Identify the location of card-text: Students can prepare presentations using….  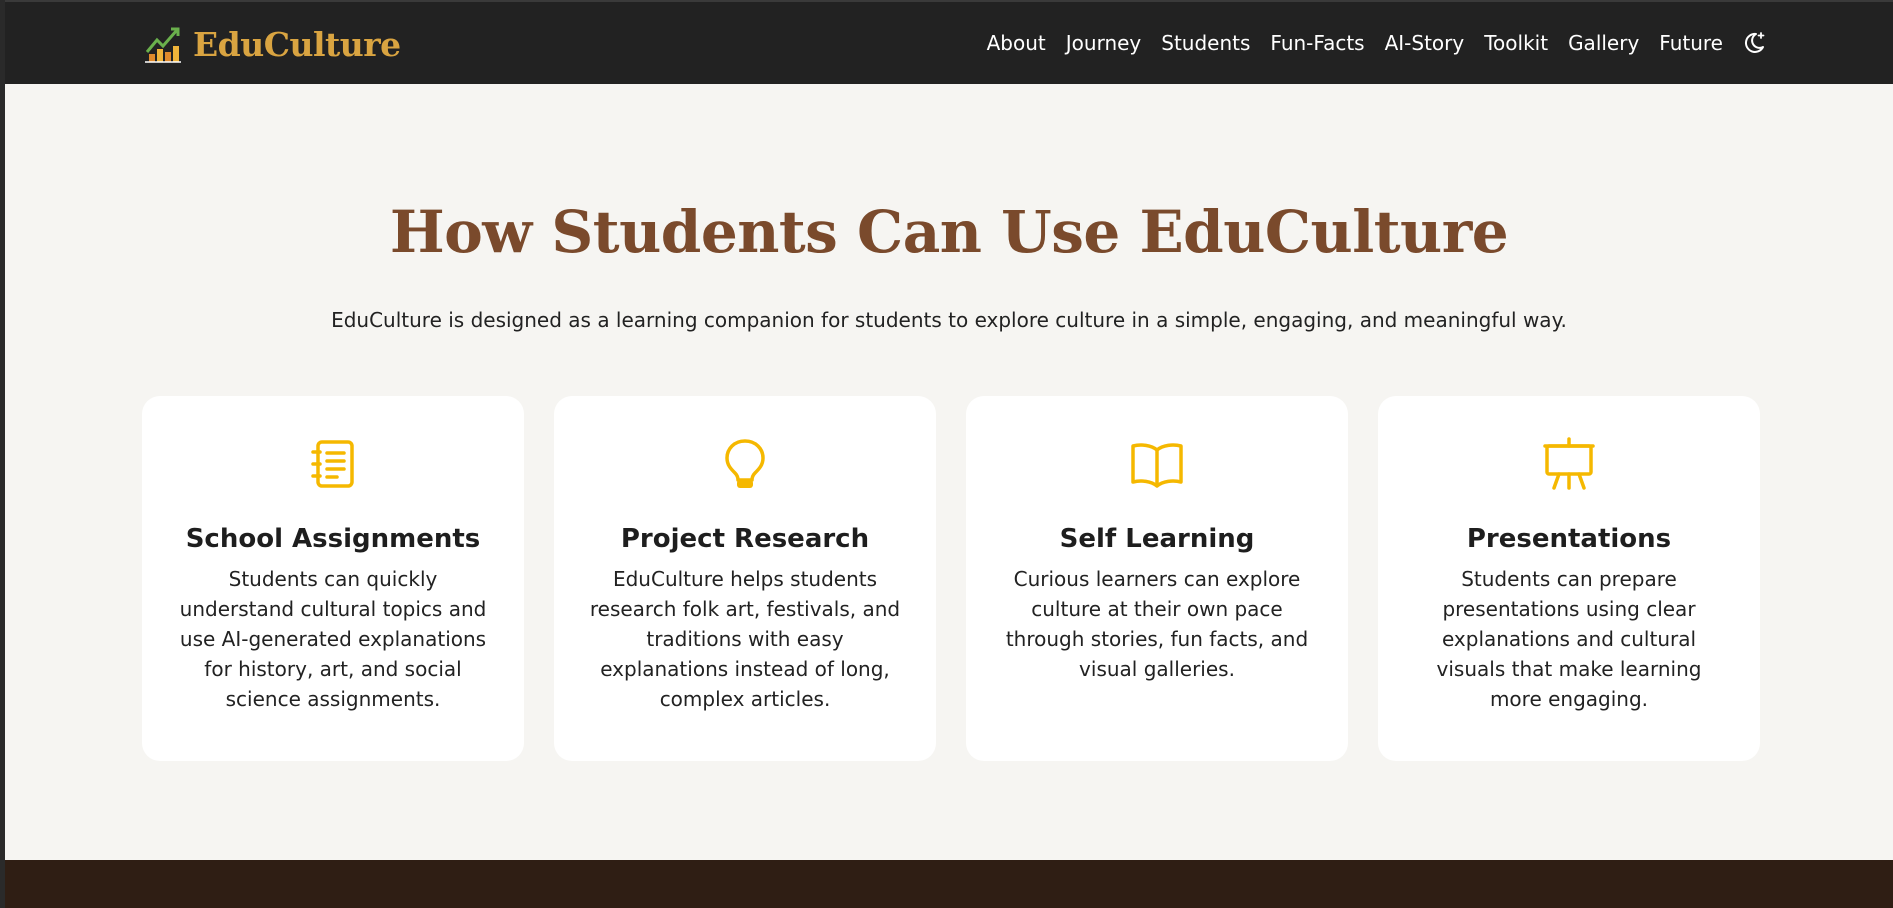
(1569, 639).